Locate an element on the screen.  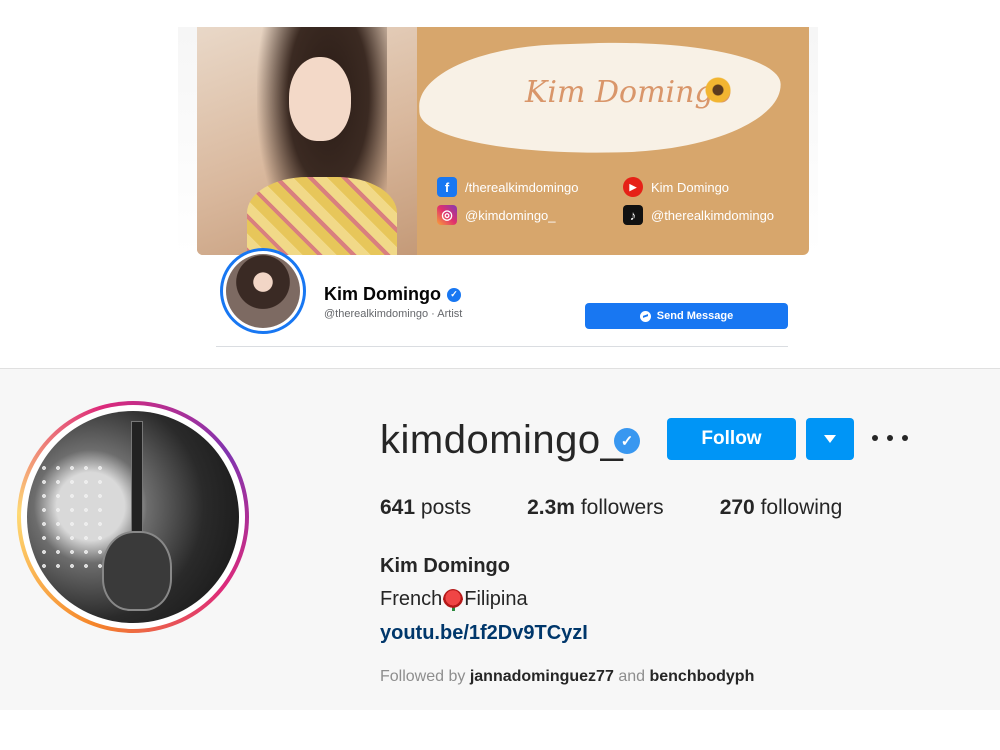
avatar-photo is located at coordinates (263, 291).